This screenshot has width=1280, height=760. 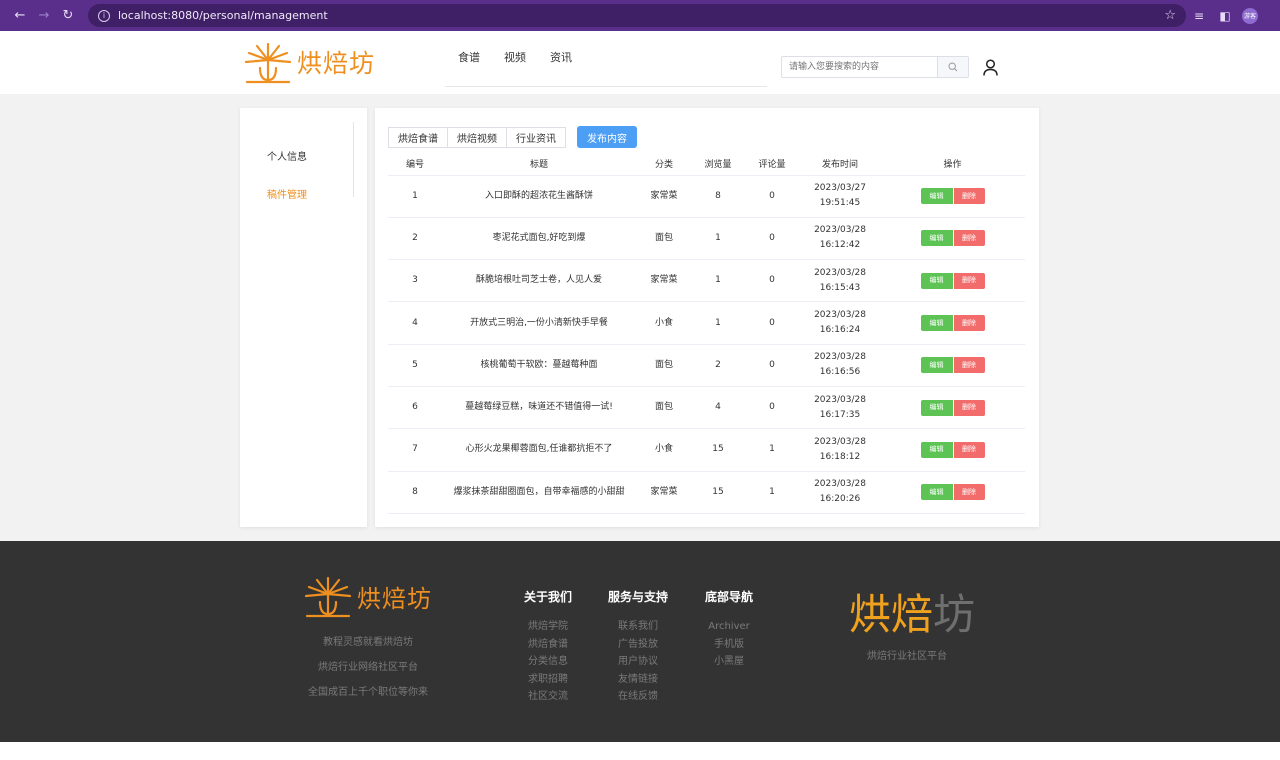 What do you see at coordinates (664, 164) in the screenshot?
I see `col-category: 分类` at bounding box center [664, 164].